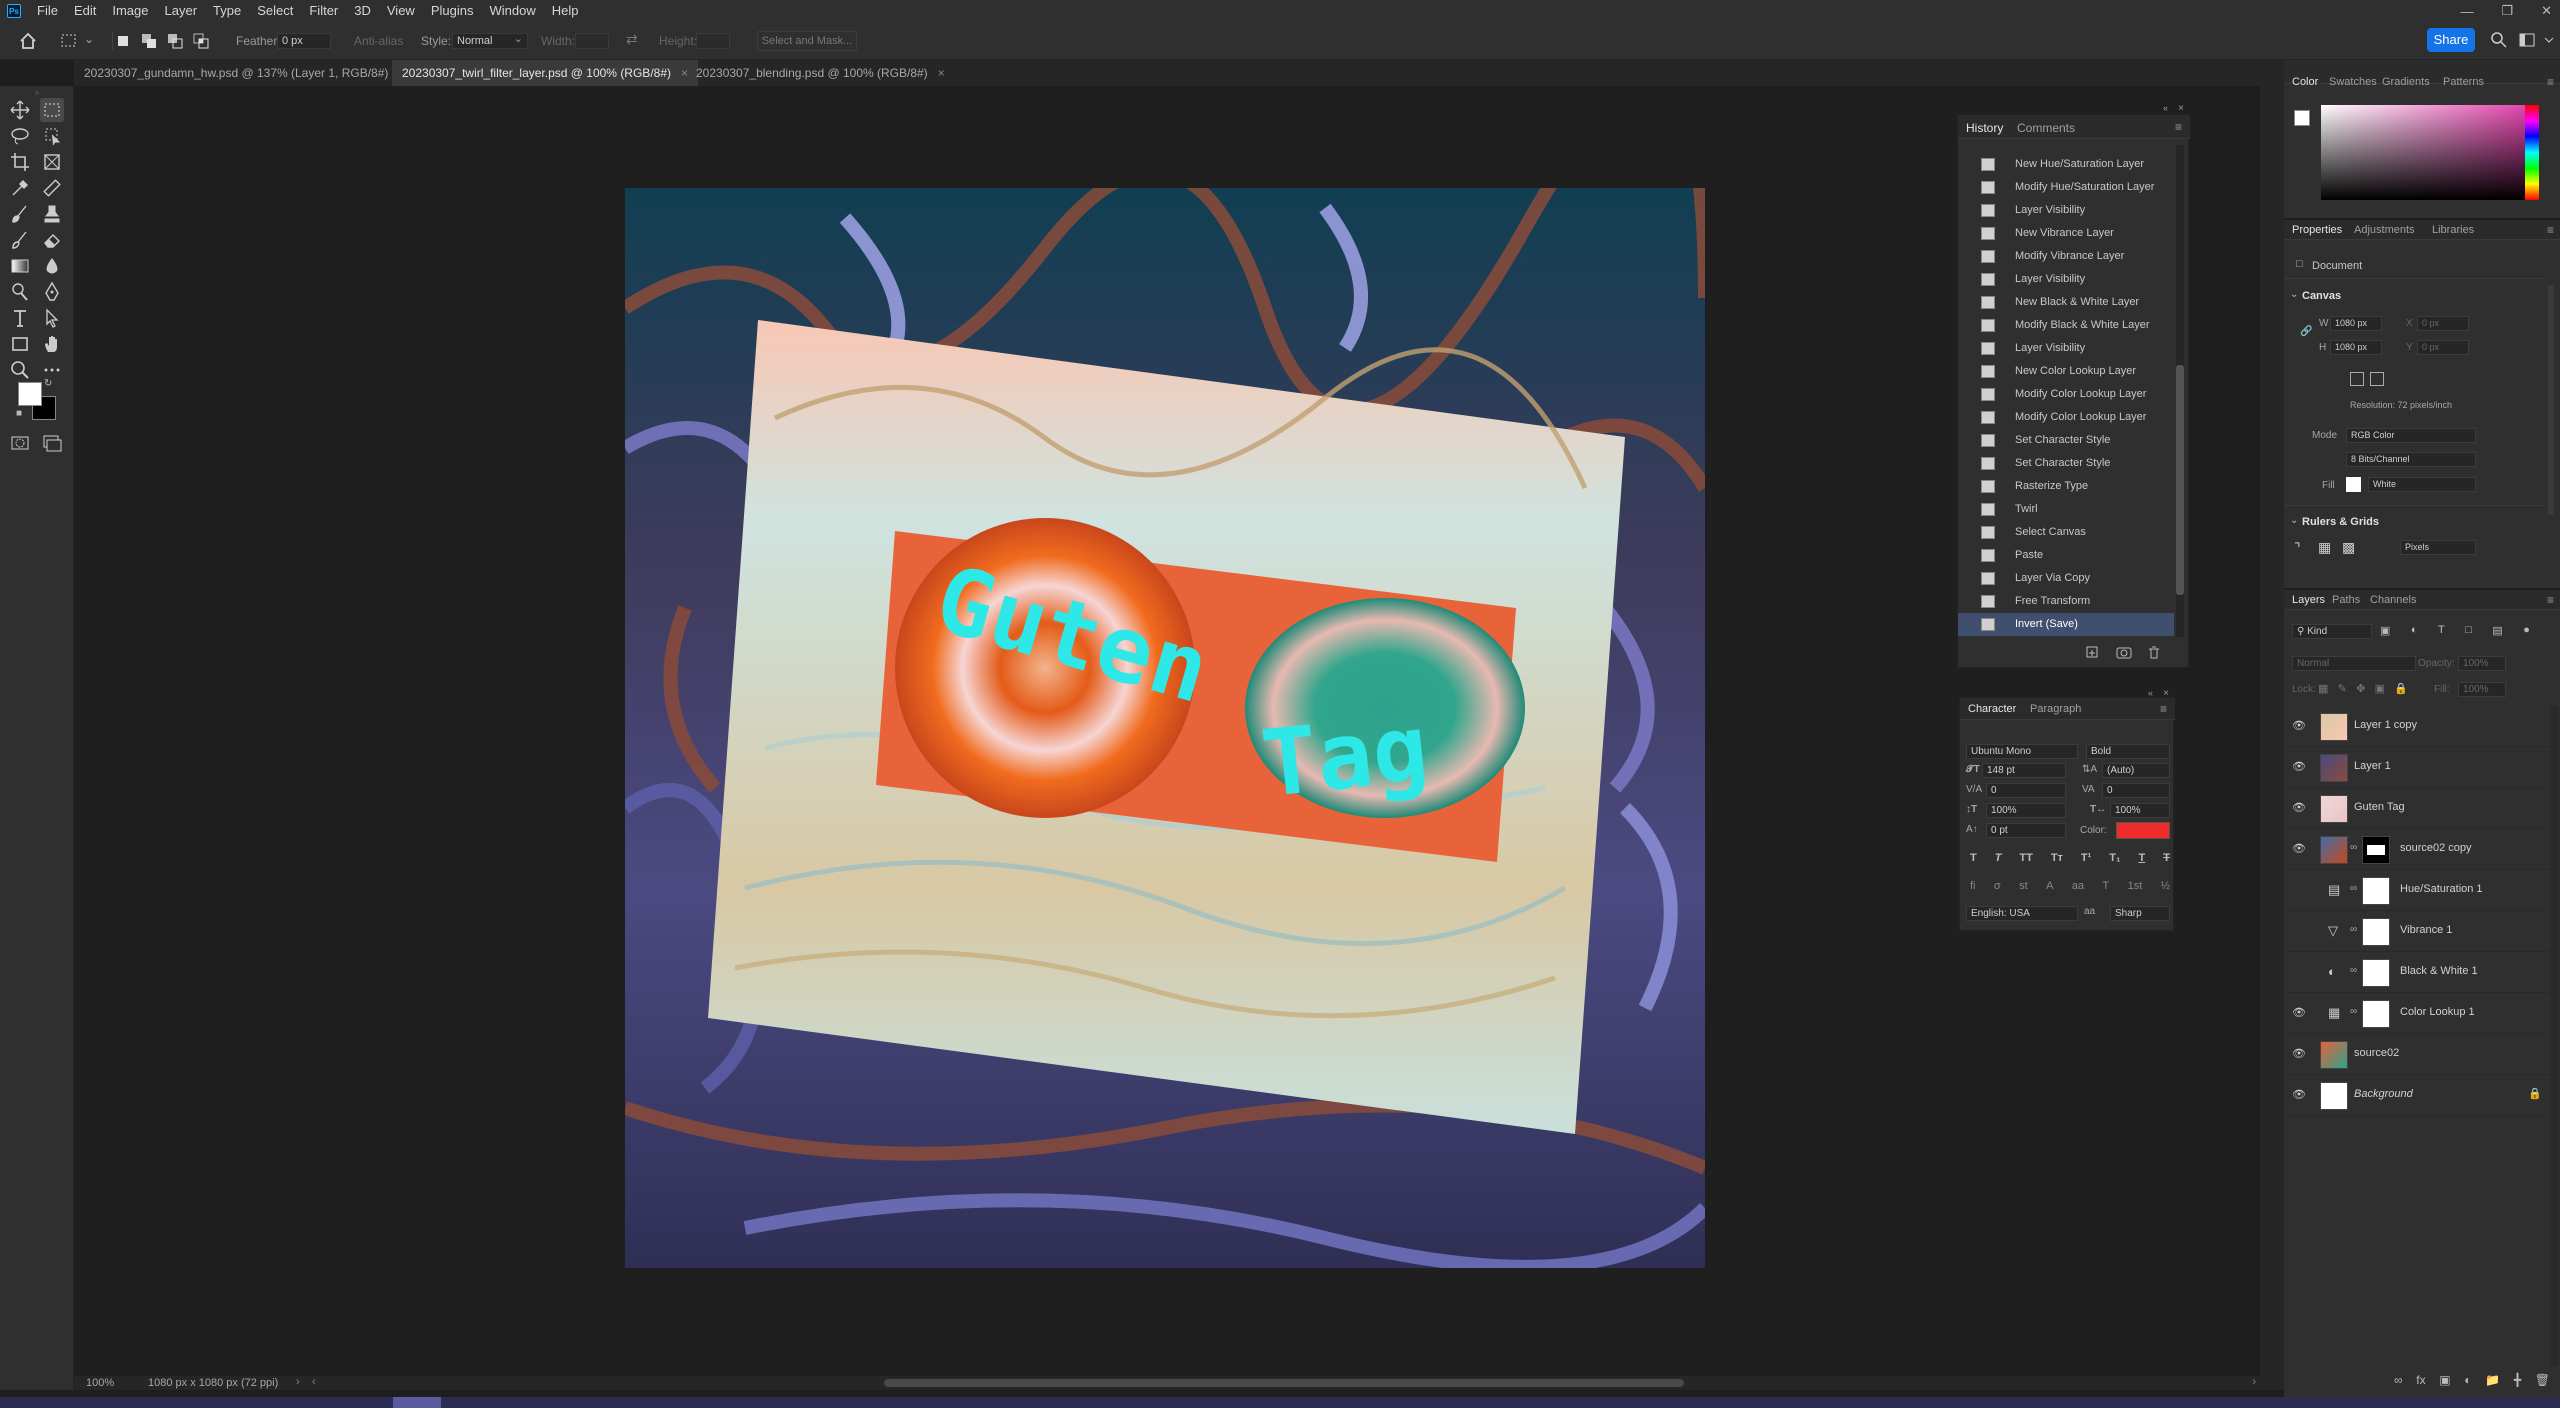 The height and width of the screenshot is (1408, 2560). Describe the element at coordinates (2066, 233) in the screenshot. I see `history-item: New Vibrance Layer` at that location.